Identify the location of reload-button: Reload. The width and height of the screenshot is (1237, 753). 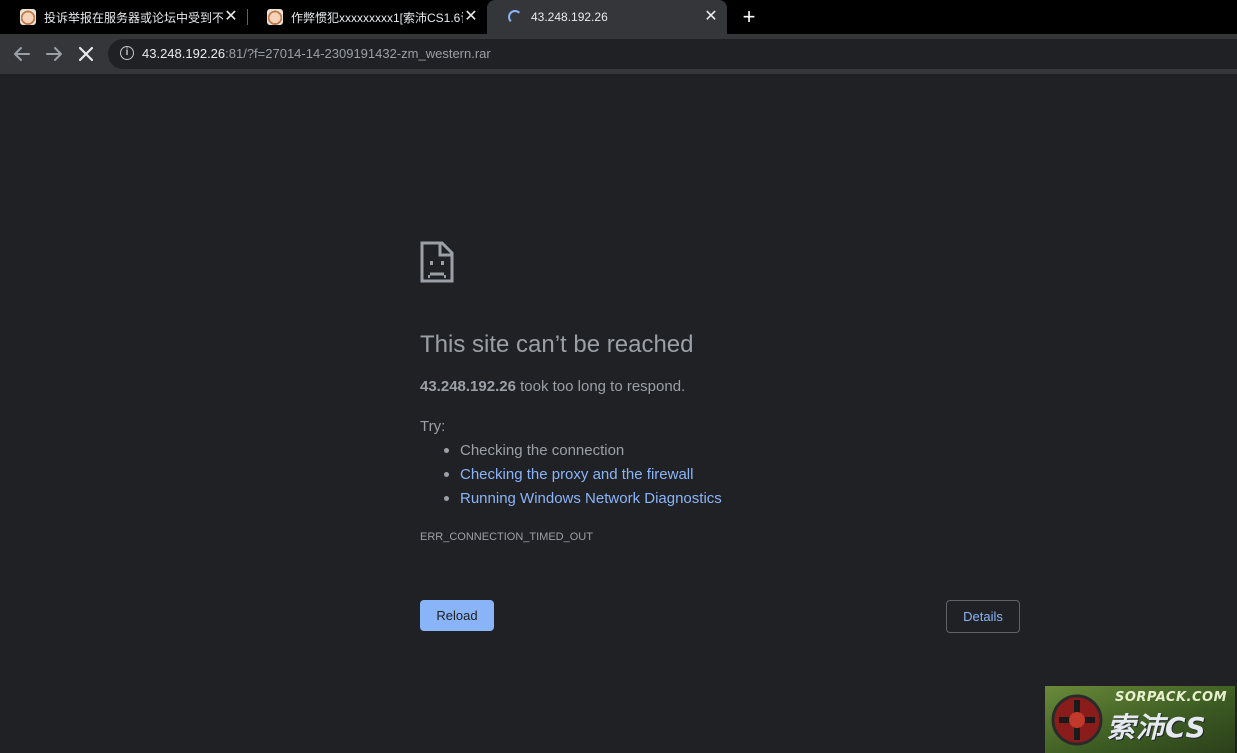
(457, 615).